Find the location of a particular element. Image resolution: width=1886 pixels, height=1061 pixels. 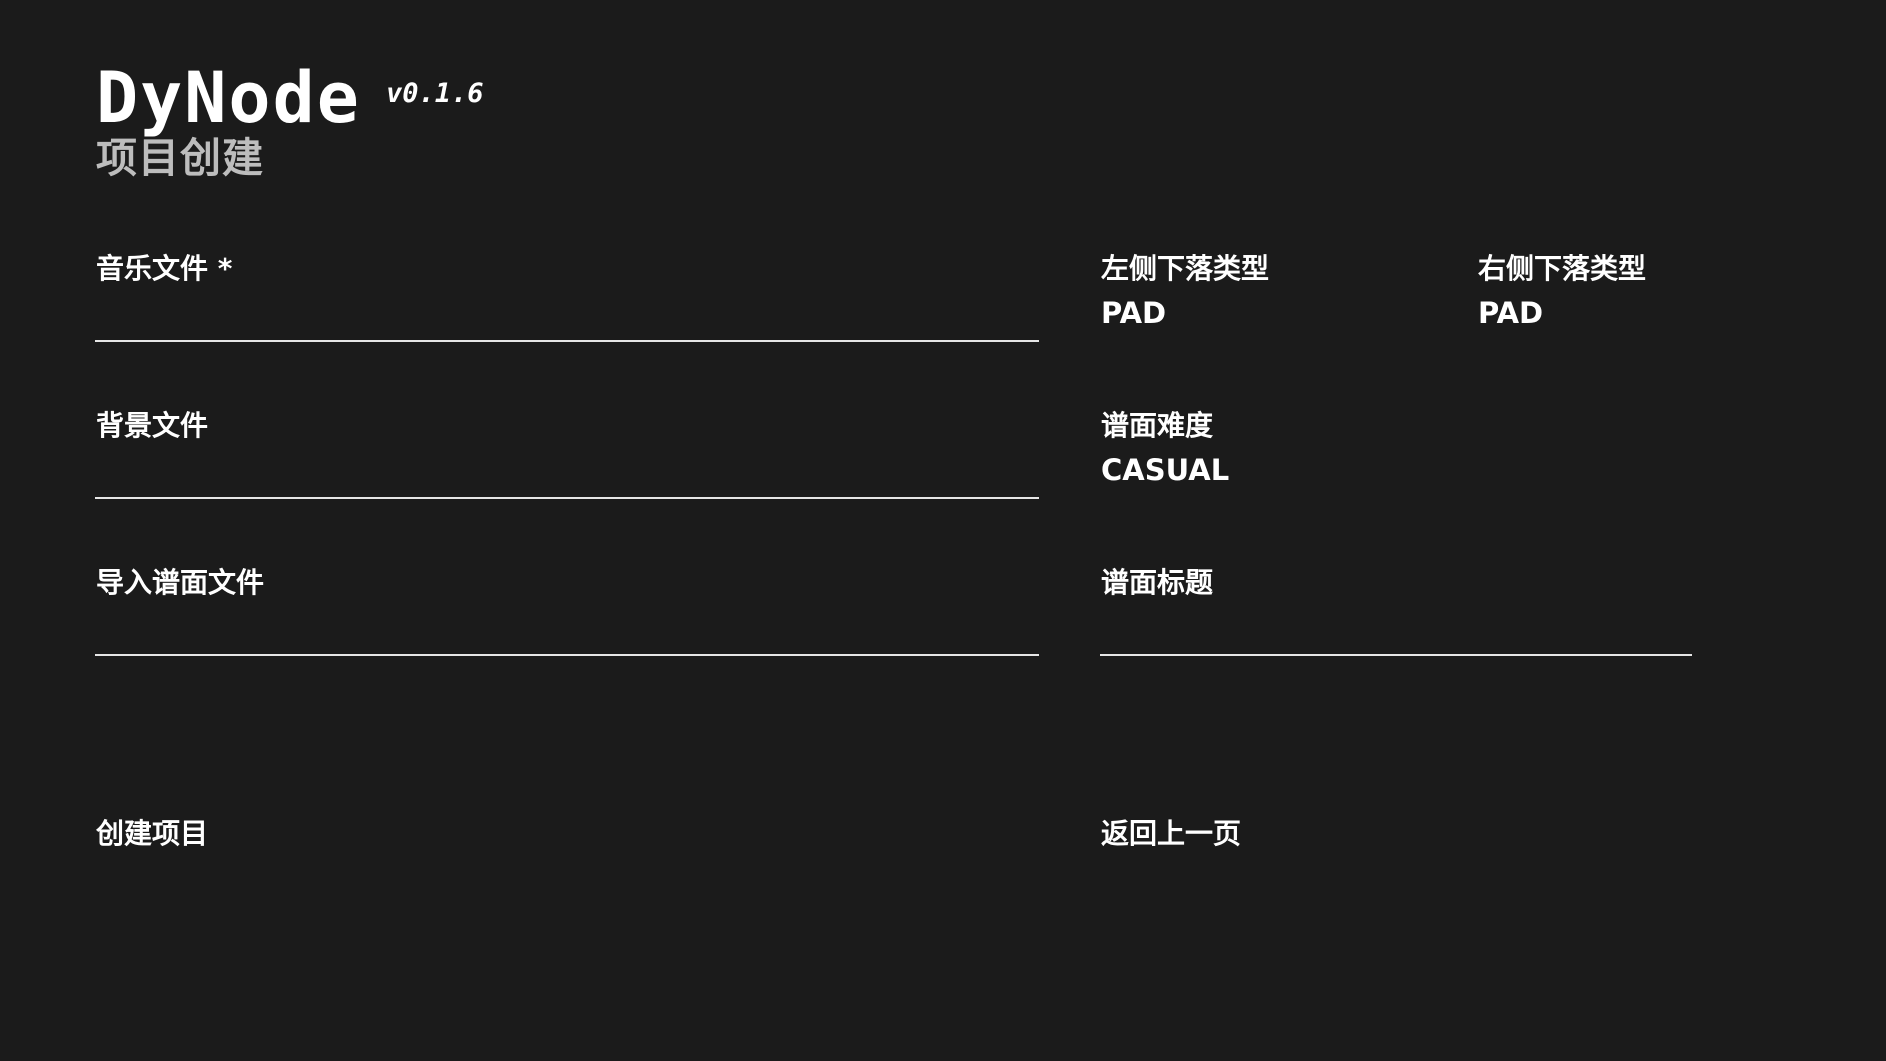

app-name: DyNode is located at coordinates (228, 98).